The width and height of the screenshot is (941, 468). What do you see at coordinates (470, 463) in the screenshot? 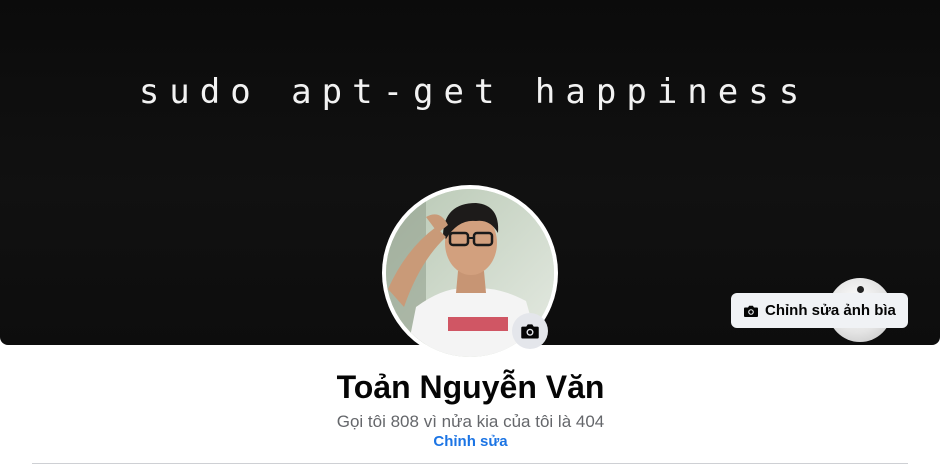
I see `section-divider` at bounding box center [470, 463].